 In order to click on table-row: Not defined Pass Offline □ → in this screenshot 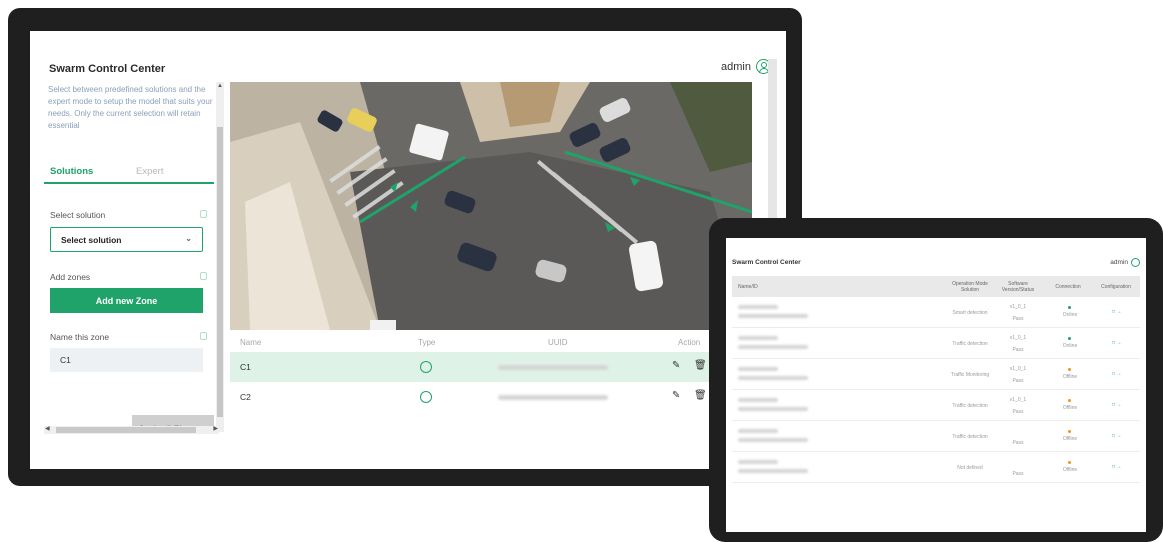, I will do `click(936, 467)`.